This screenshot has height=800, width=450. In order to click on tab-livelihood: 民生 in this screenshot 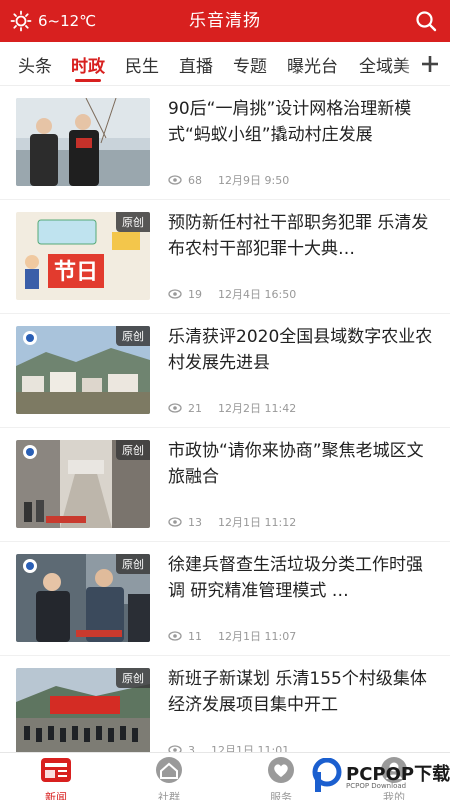, I will do `click(142, 64)`.